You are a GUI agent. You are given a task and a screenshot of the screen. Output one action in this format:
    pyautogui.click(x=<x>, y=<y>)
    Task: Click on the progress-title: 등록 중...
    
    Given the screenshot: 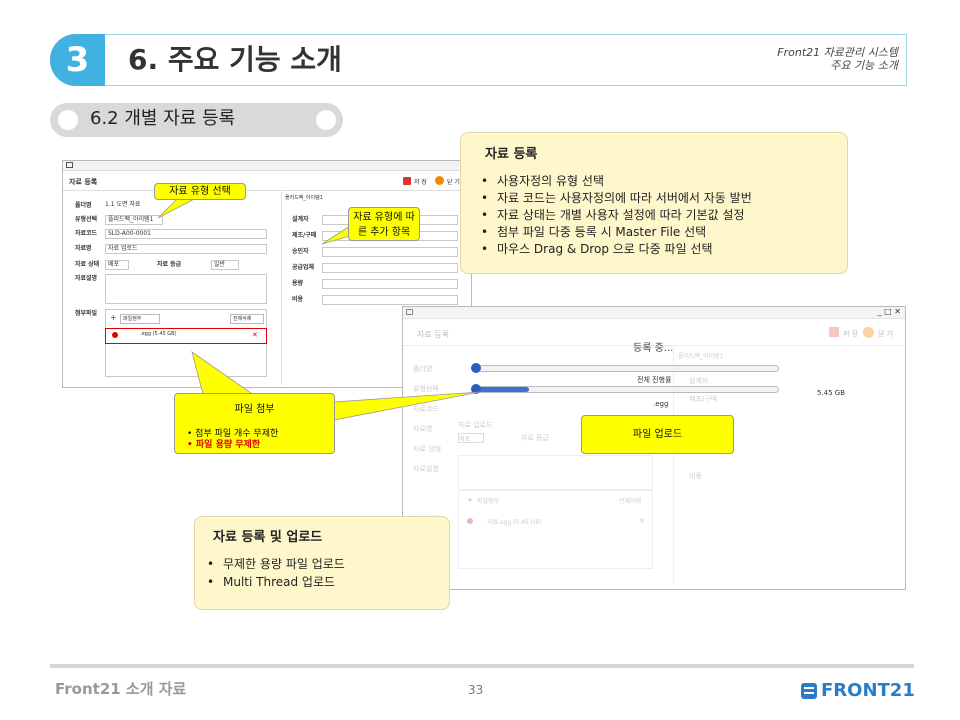 What is the action you would take?
    pyautogui.click(x=653, y=348)
    